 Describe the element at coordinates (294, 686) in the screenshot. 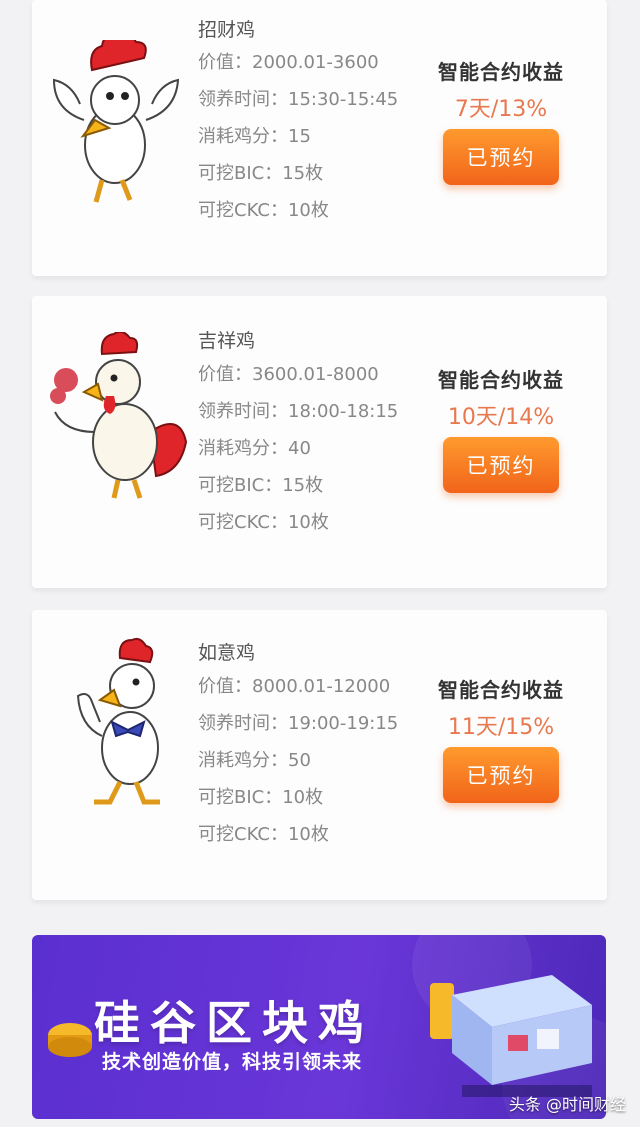

I see `product-value: 价值：8000.01-12000` at that location.